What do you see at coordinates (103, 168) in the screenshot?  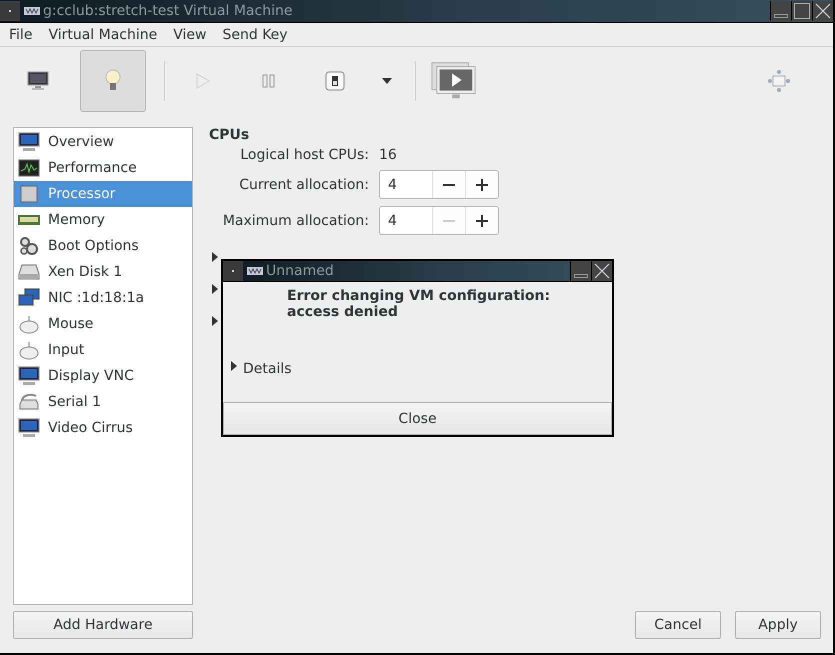 I see `sidebar-item: Performance` at bounding box center [103, 168].